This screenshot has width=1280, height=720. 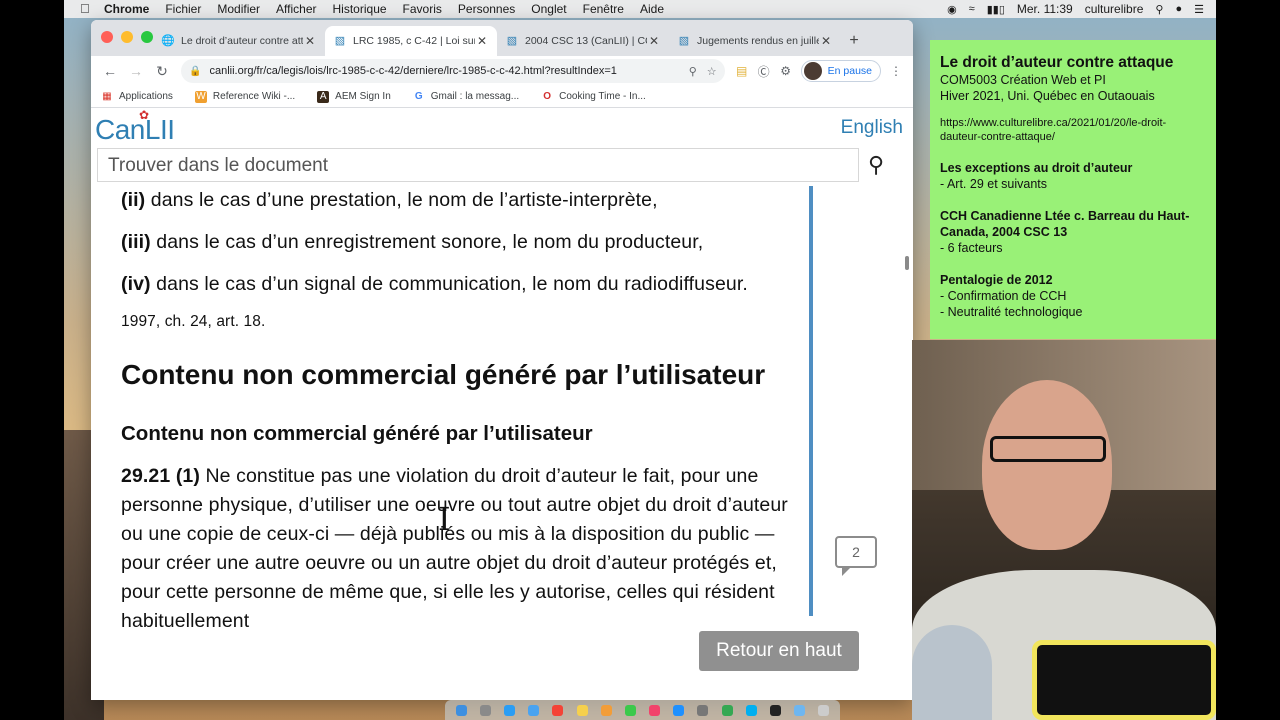 What do you see at coordinates (323, 96) in the screenshot?
I see `aem-icon: A` at bounding box center [323, 96].